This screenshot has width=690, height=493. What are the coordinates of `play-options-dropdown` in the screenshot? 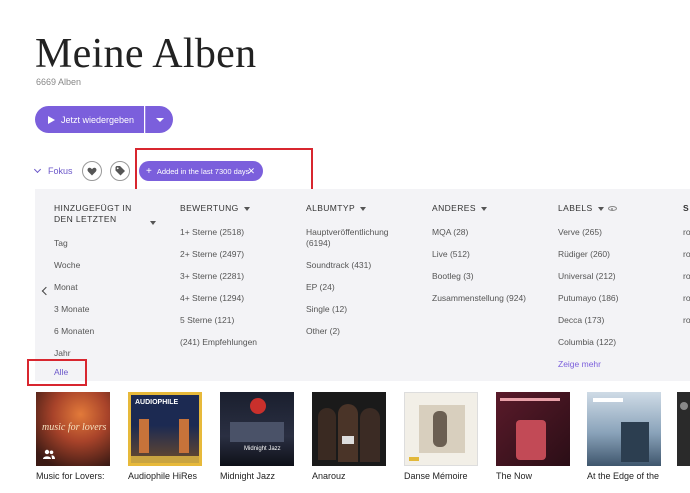 It's located at (159, 119).